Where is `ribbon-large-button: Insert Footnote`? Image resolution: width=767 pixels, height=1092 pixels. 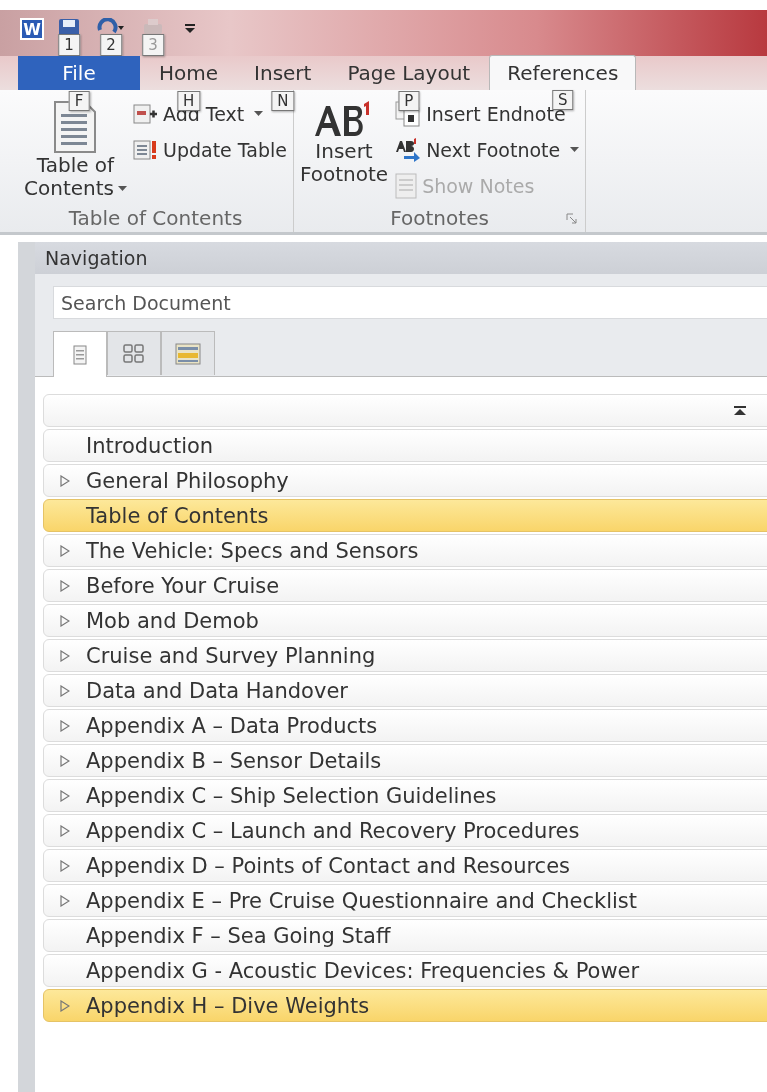 ribbon-large-button: Insert Footnote is located at coordinates (344, 149).